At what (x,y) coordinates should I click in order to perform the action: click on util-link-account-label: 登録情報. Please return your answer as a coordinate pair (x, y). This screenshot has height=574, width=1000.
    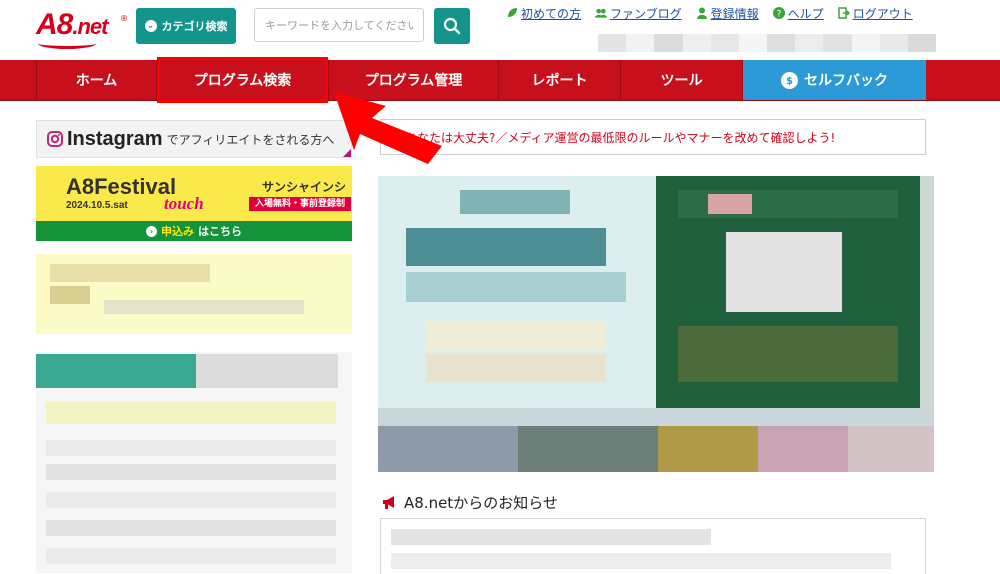
    Looking at the image, I should click on (734, 13).